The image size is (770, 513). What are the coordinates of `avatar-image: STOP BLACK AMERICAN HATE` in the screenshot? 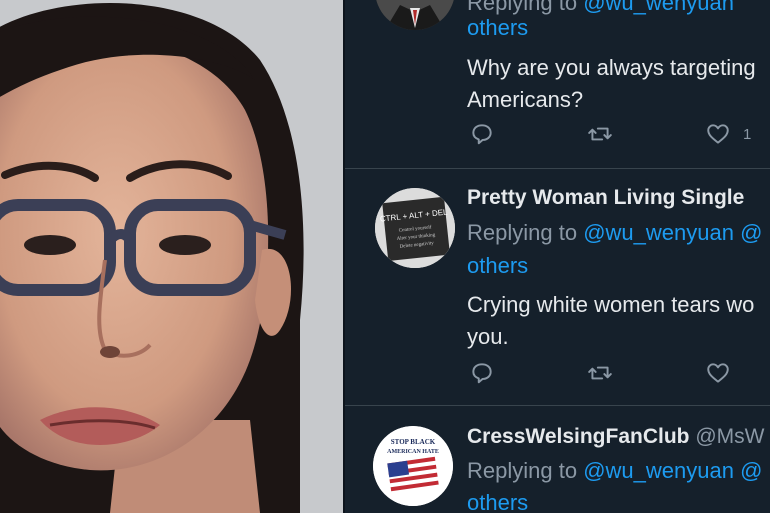 It's located at (413, 466).